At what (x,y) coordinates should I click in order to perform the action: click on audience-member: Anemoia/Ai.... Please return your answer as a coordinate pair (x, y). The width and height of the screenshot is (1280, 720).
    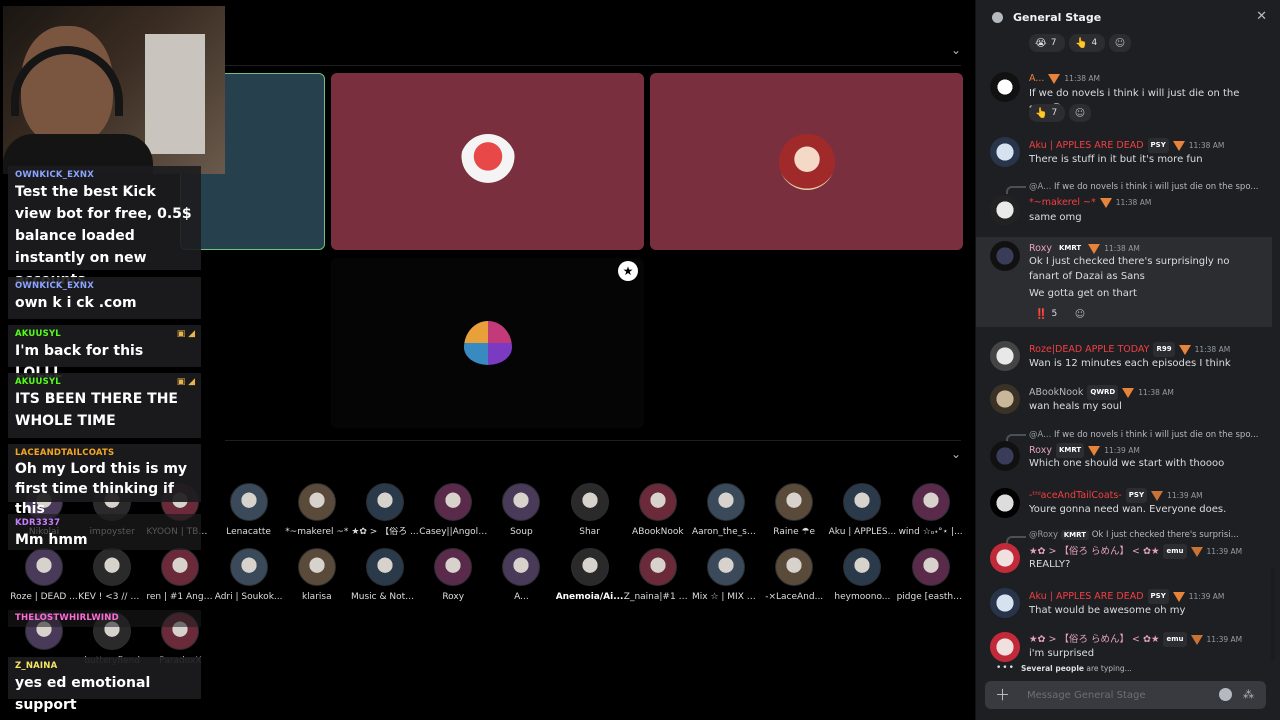
    Looking at the image, I should click on (590, 575).